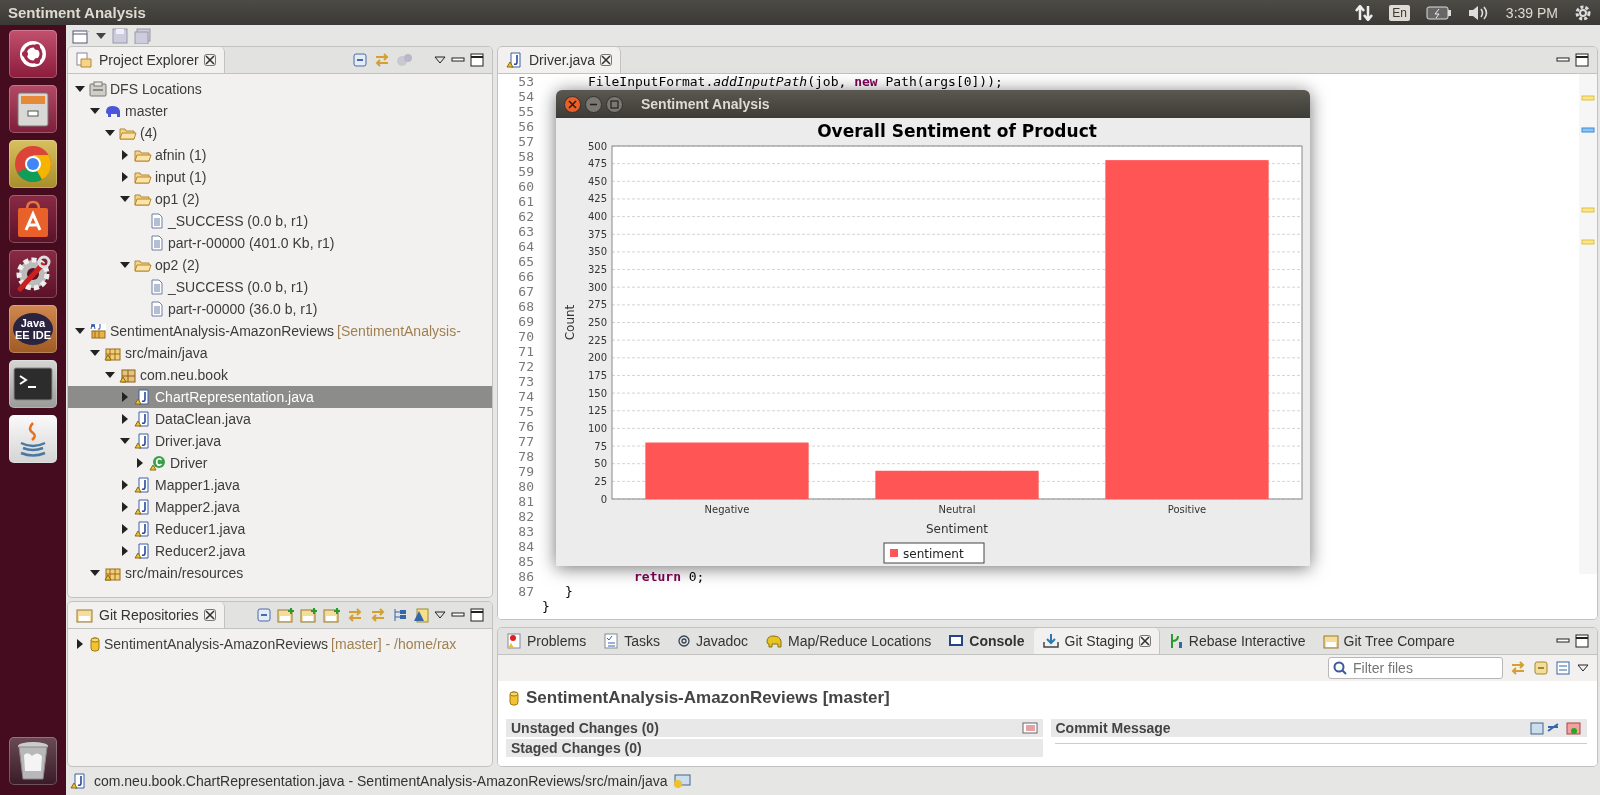  Describe the element at coordinates (713, 641) in the screenshot. I see `view-tab: Javadoc` at that location.